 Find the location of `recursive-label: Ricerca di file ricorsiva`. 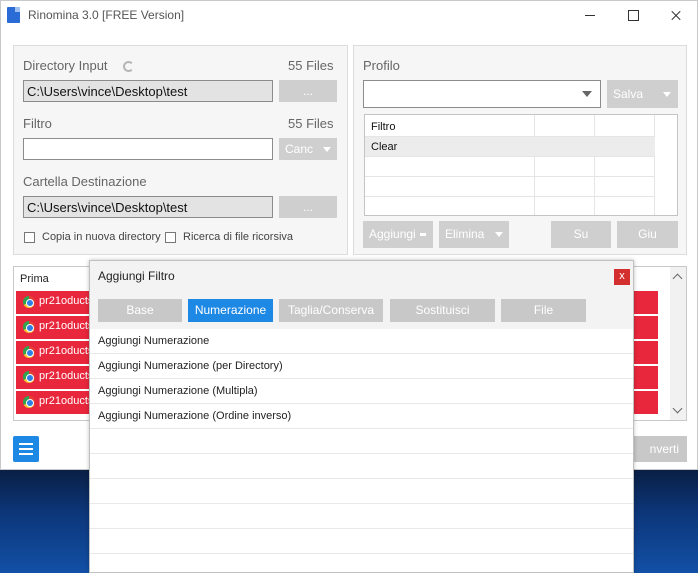

recursive-label: Ricerca di file ricorsiva is located at coordinates (238, 237).